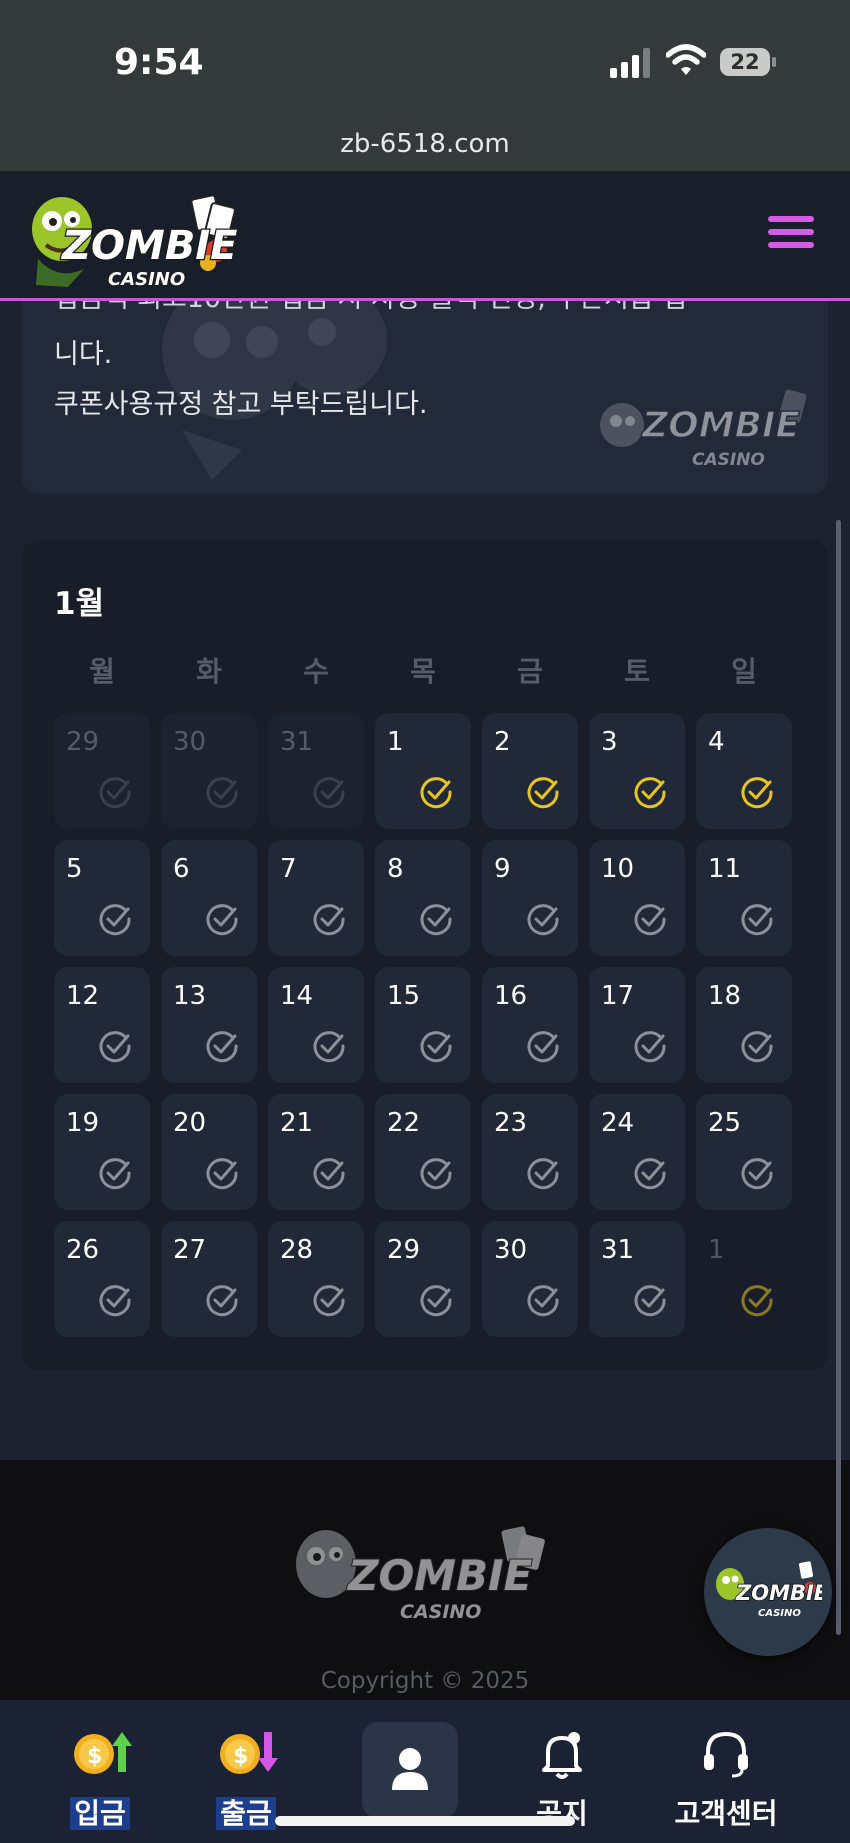 The image size is (850, 1843). I want to click on battery-level: 22, so click(745, 62).